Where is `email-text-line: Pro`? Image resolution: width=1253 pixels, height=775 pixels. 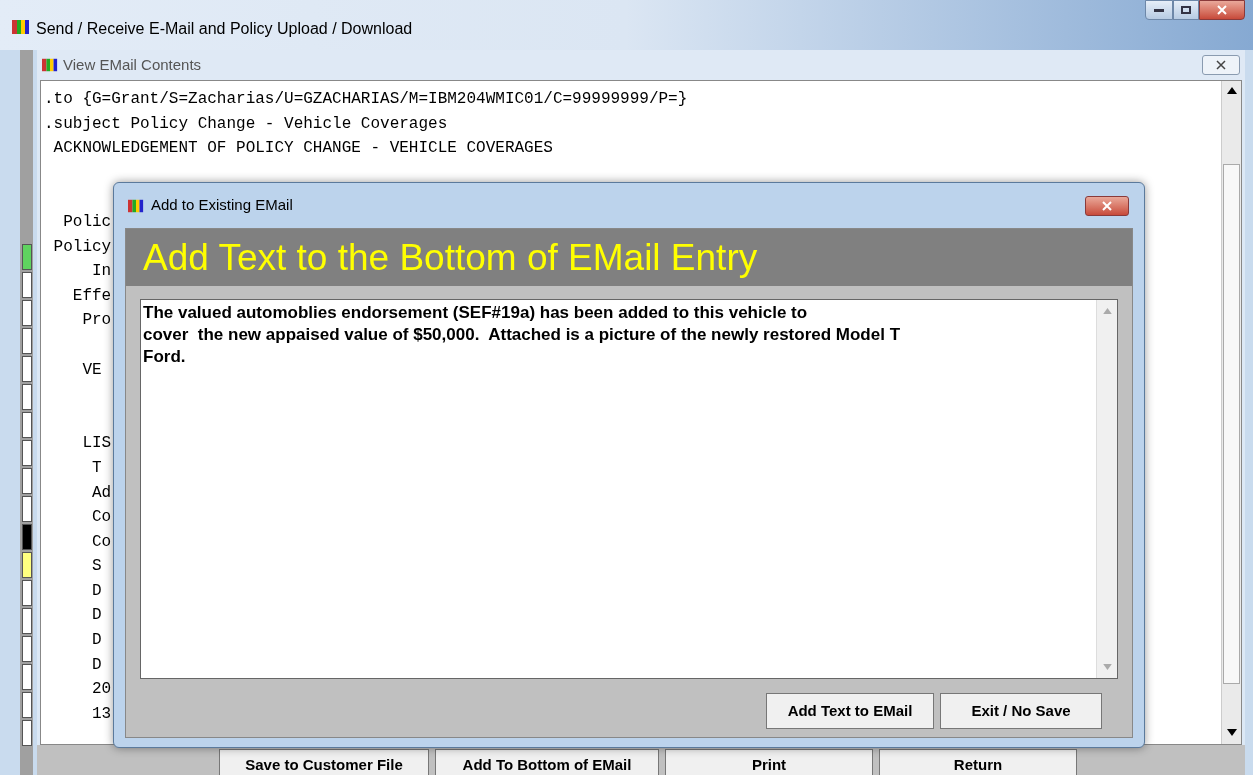 email-text-line: Pro is located at coordinates (96, 321).